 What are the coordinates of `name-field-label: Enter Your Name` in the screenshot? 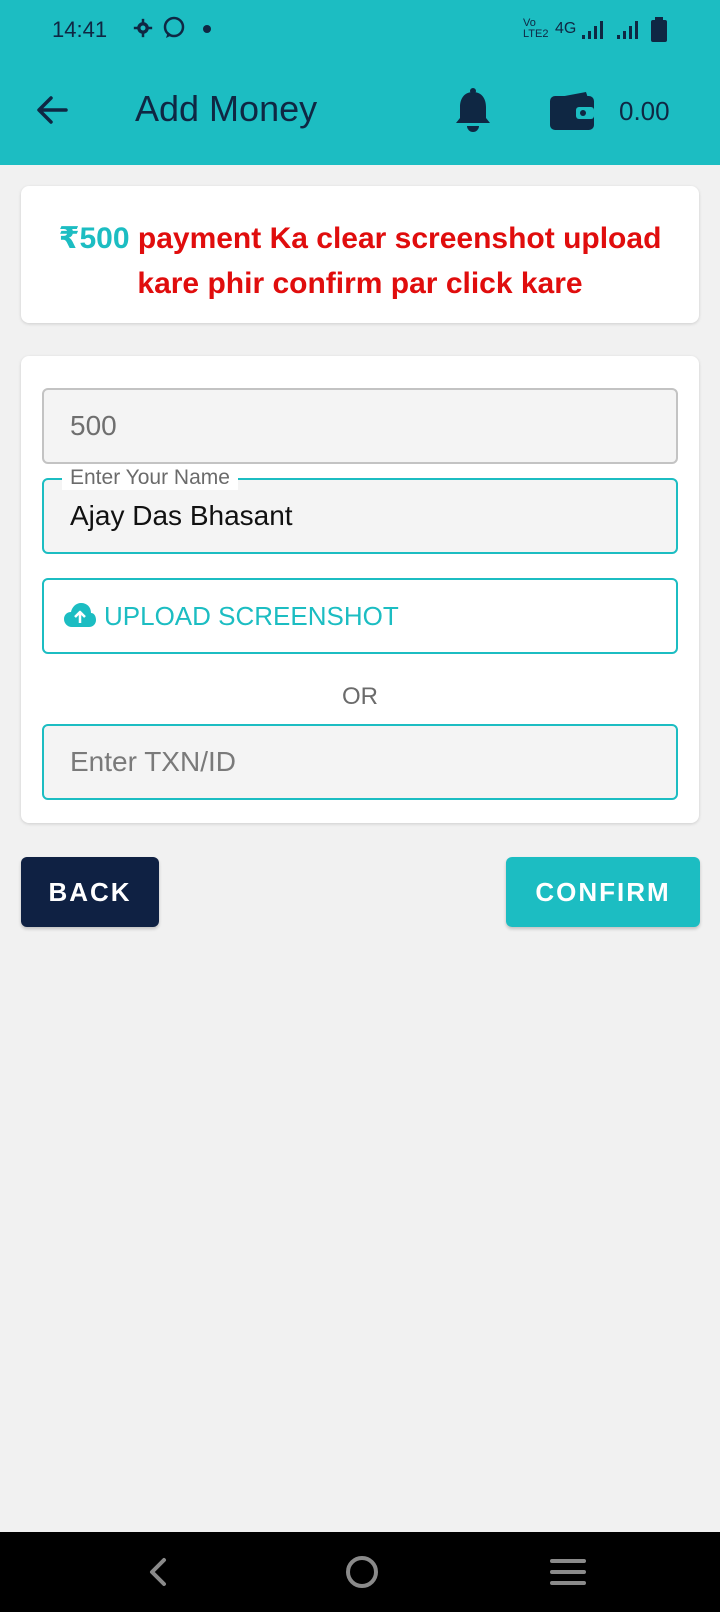 It's located at (150, 478).